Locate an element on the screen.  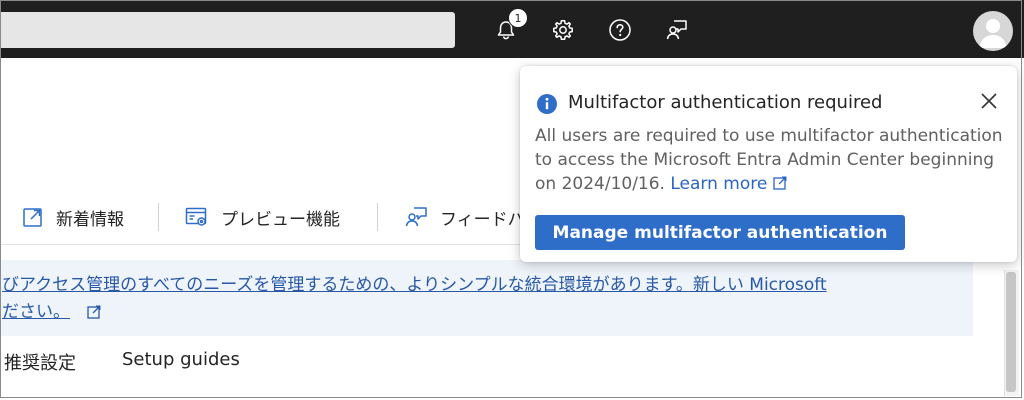
banner-external-link is located at coordinates (94, 313).